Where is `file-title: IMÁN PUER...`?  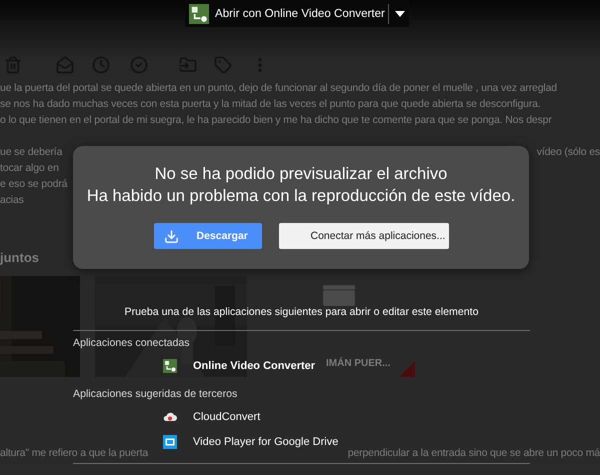 file-title: IMÁN PUER... is located at coordinates (358, 363).